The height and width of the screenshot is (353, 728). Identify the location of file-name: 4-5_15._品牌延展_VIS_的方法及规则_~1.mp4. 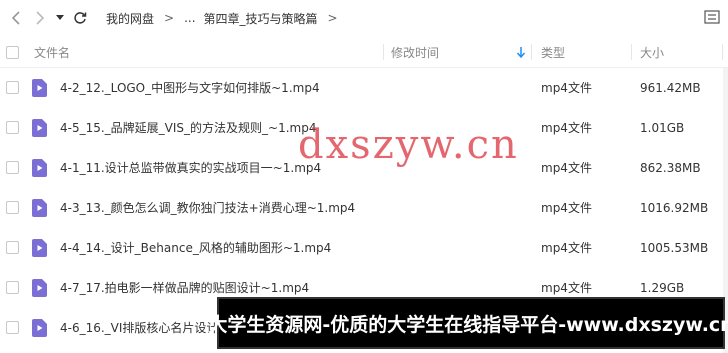
(188, 128).